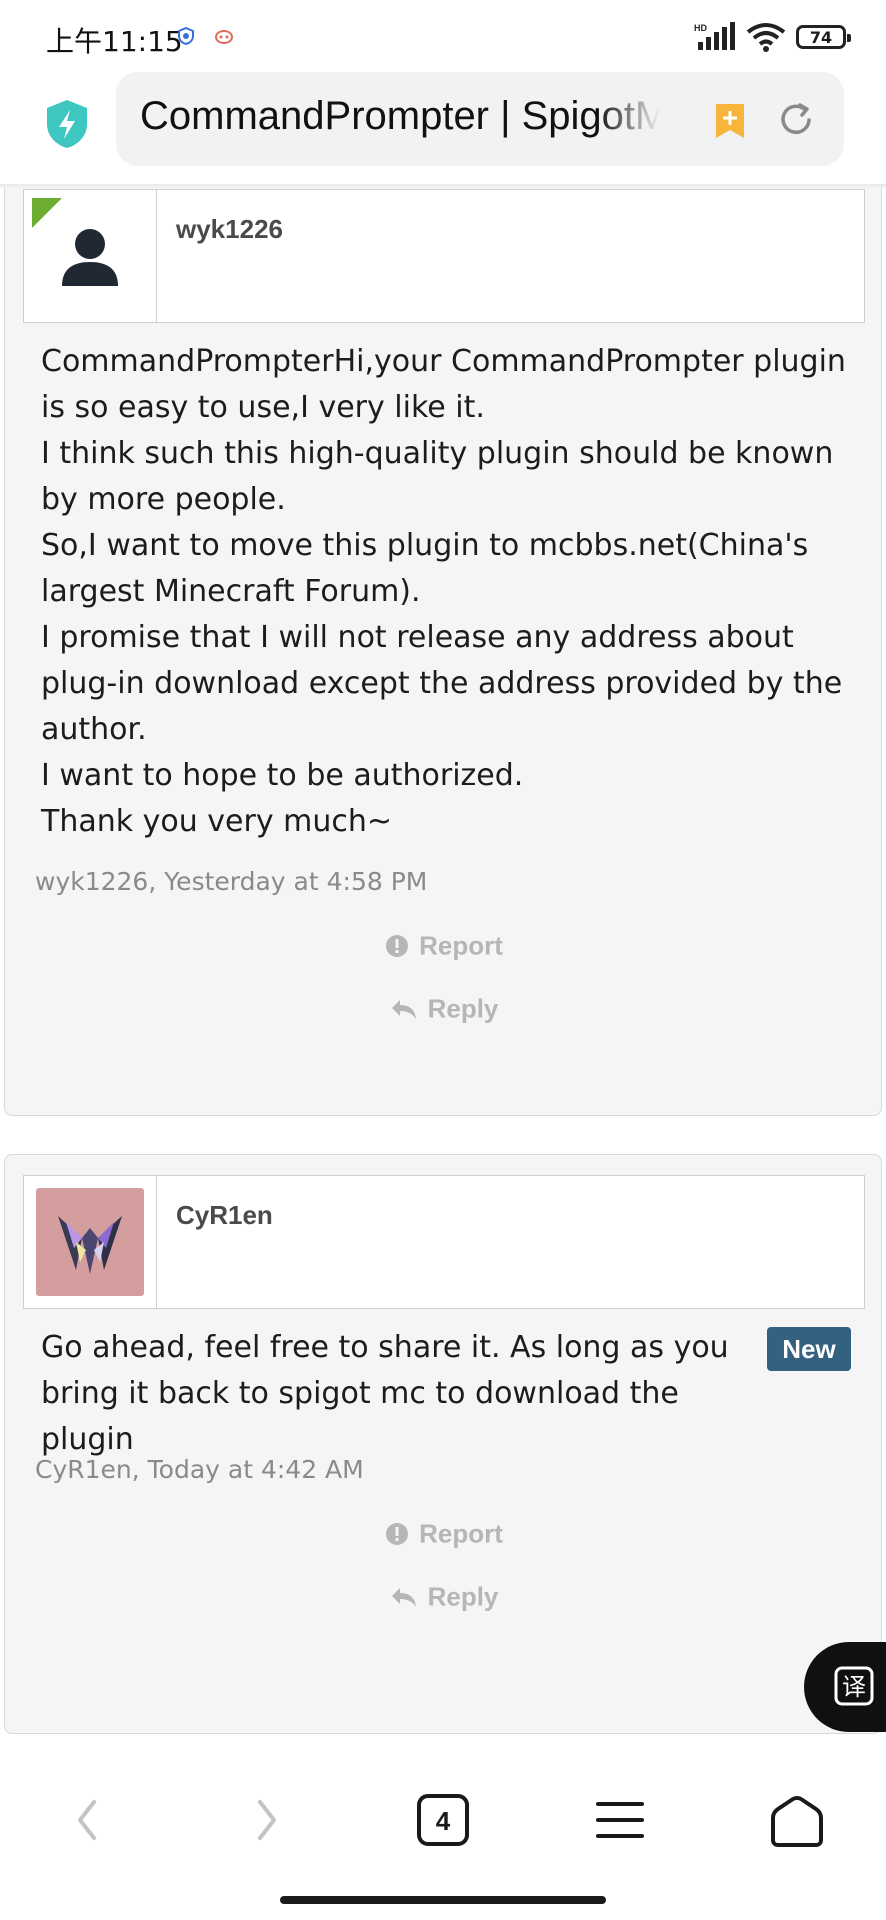 The height and width of the screenshot is (1920, 886). I want to click on new-post-flag, so click(47, 213).